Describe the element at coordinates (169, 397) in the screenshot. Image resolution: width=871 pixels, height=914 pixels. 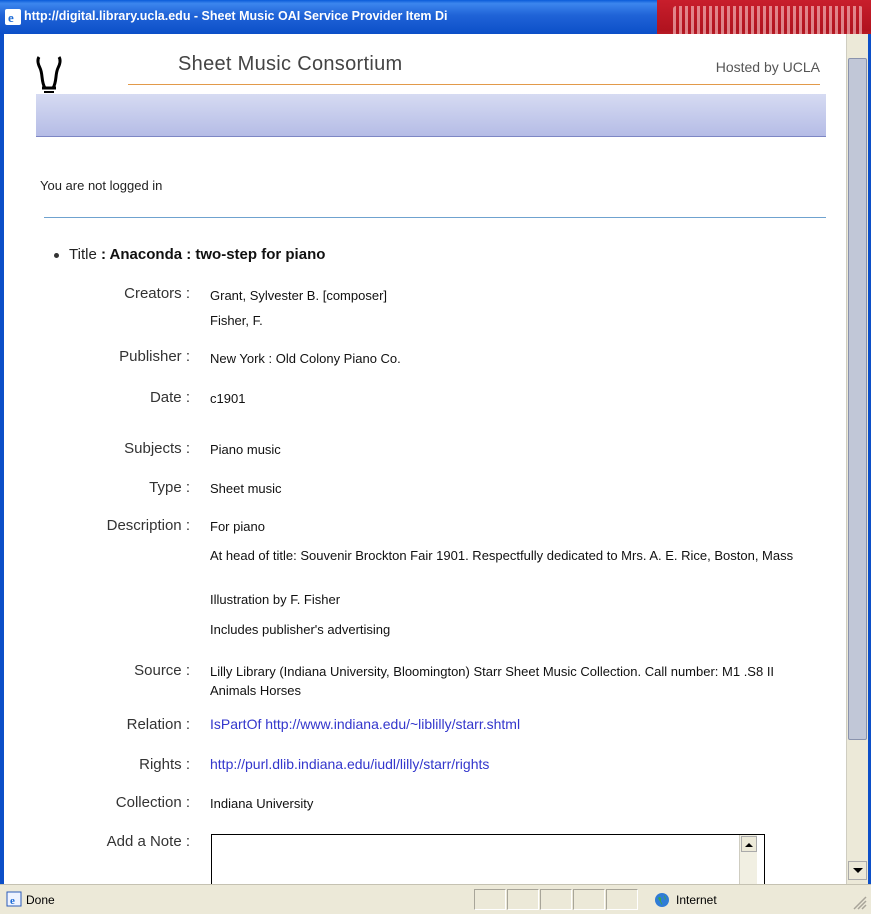
I see `date-label: Date :` at that location.